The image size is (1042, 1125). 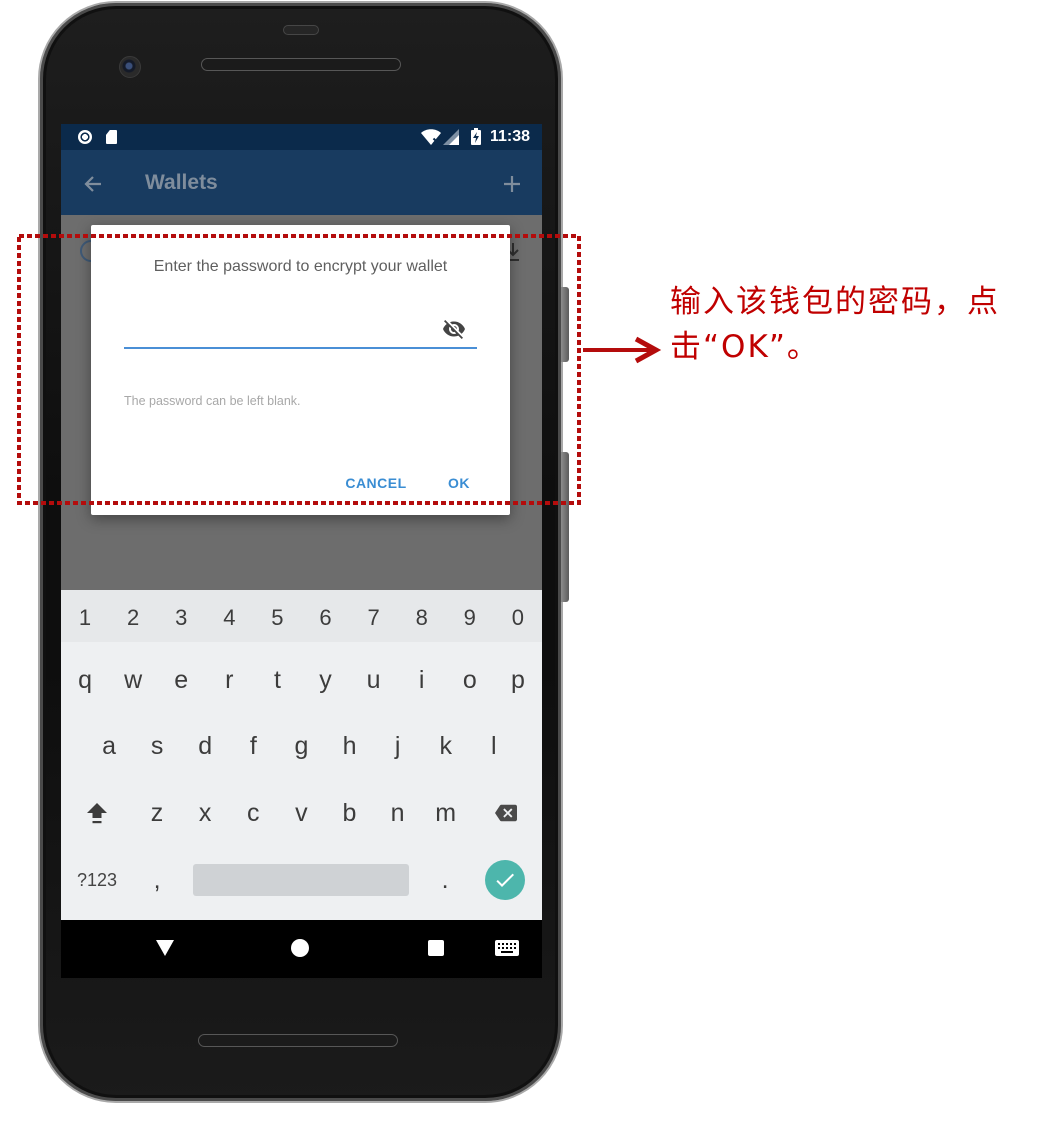 What do you see at coordinates (518, 616) in the screenshot?
I see `key-0: 0` at bounding box center [518, 616].